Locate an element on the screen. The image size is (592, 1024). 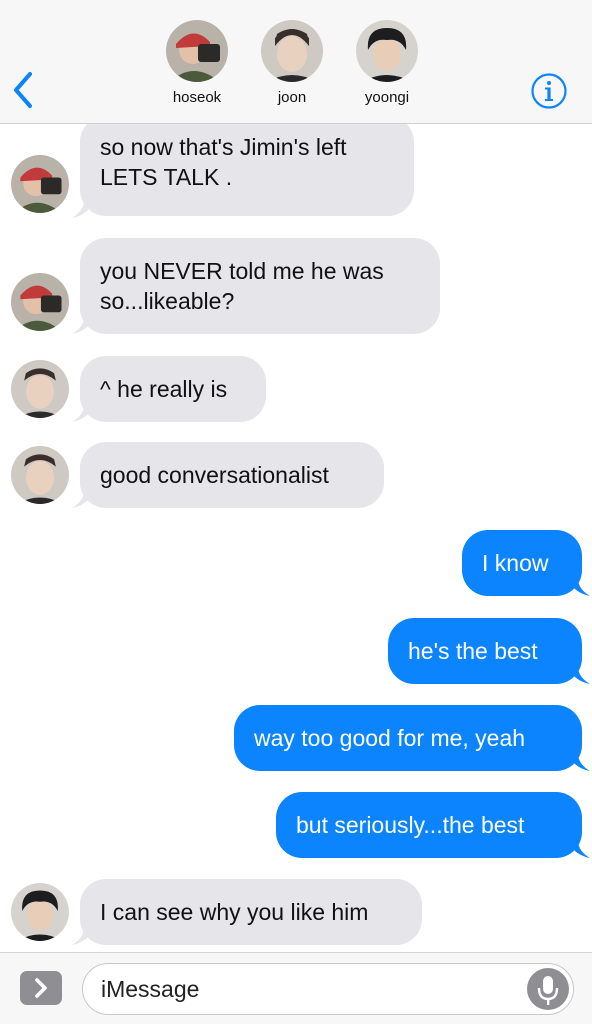
conversation-header: hoseok joon yoongi is located at coordinates (296, 62).